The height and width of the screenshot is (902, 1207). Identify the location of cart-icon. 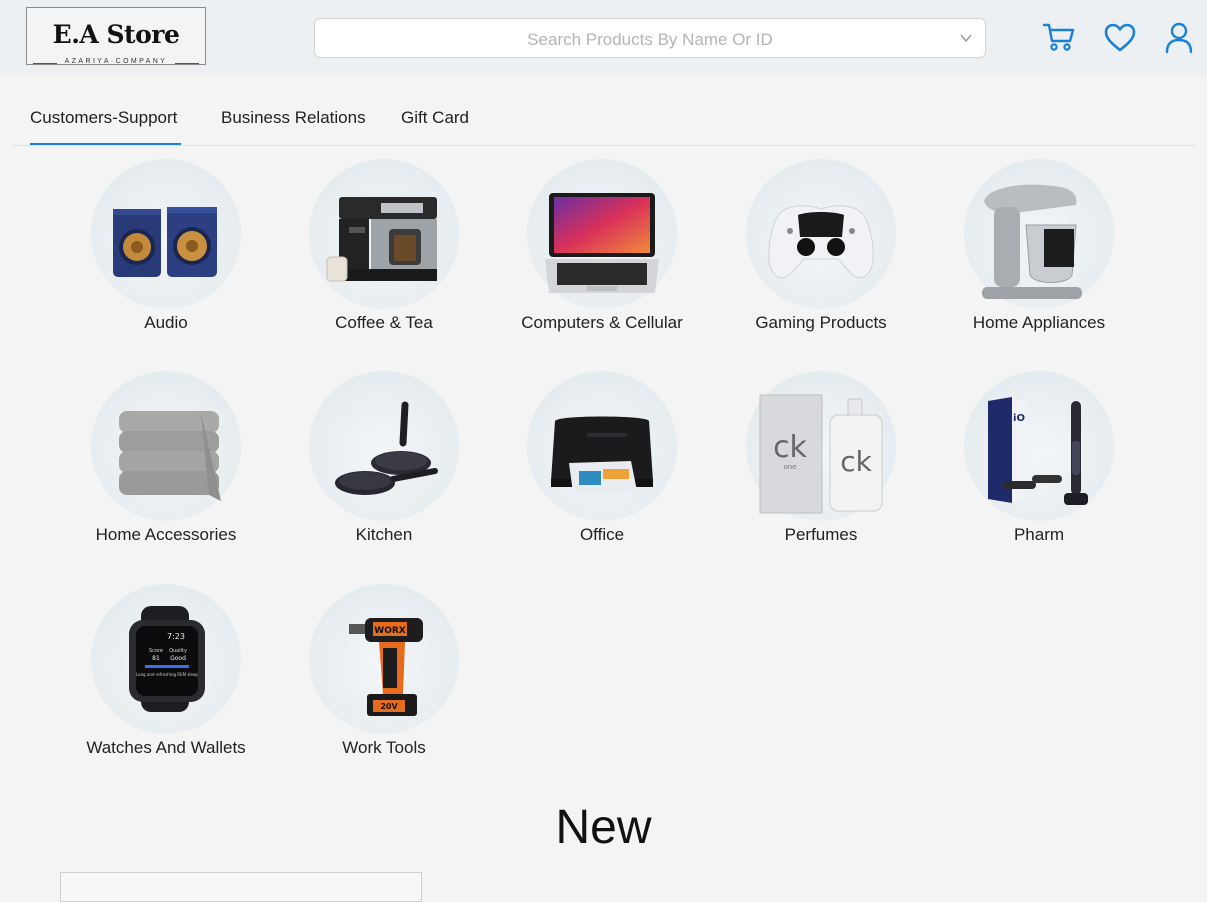
(1059, 37).